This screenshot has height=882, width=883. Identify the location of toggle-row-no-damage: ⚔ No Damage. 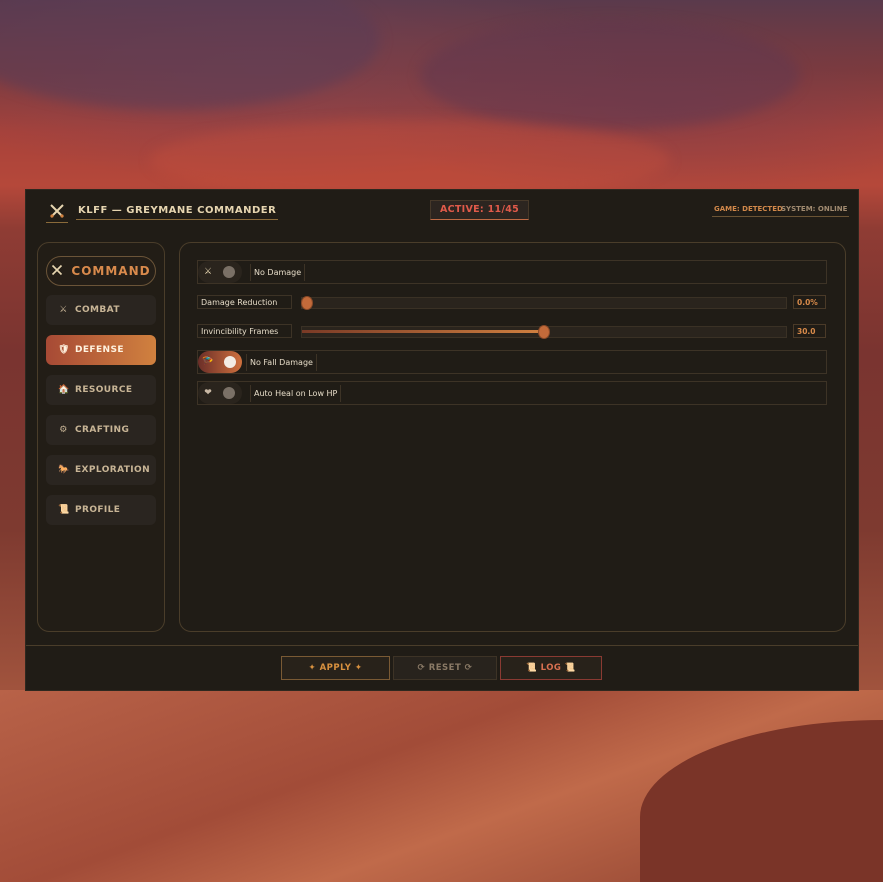
(512, 272).